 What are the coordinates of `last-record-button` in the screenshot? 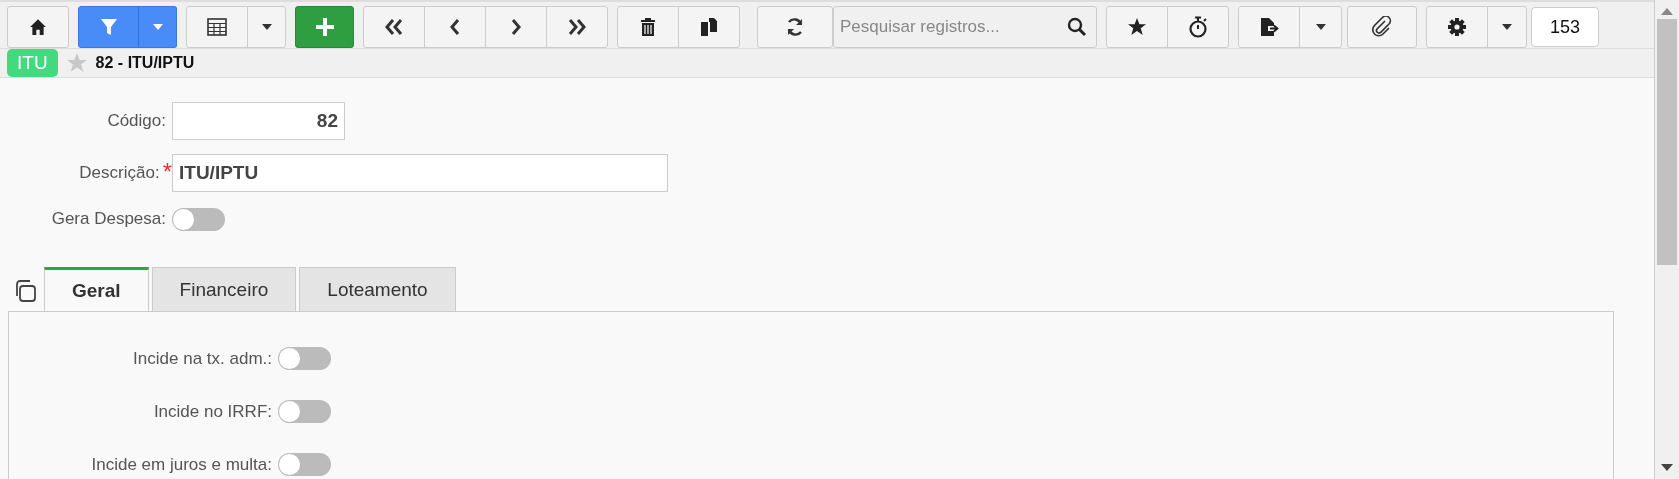 It's located at (577, 27).